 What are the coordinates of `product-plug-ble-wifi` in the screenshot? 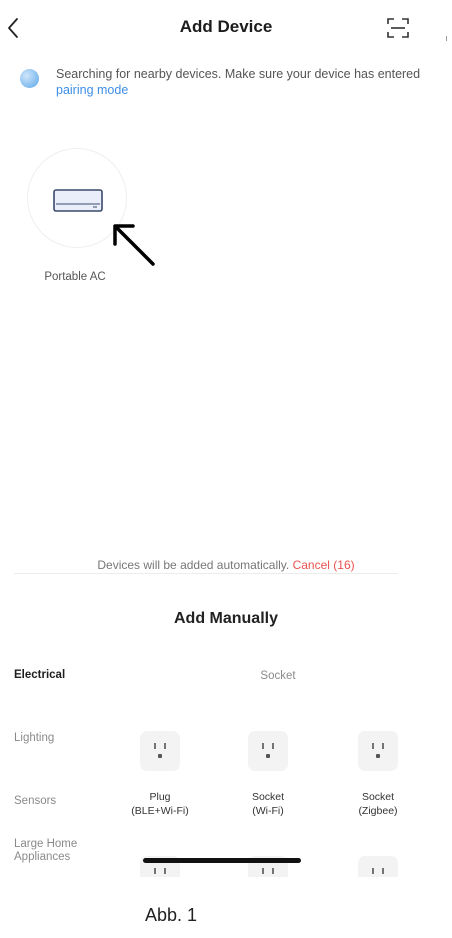 It's located at (160, 751).